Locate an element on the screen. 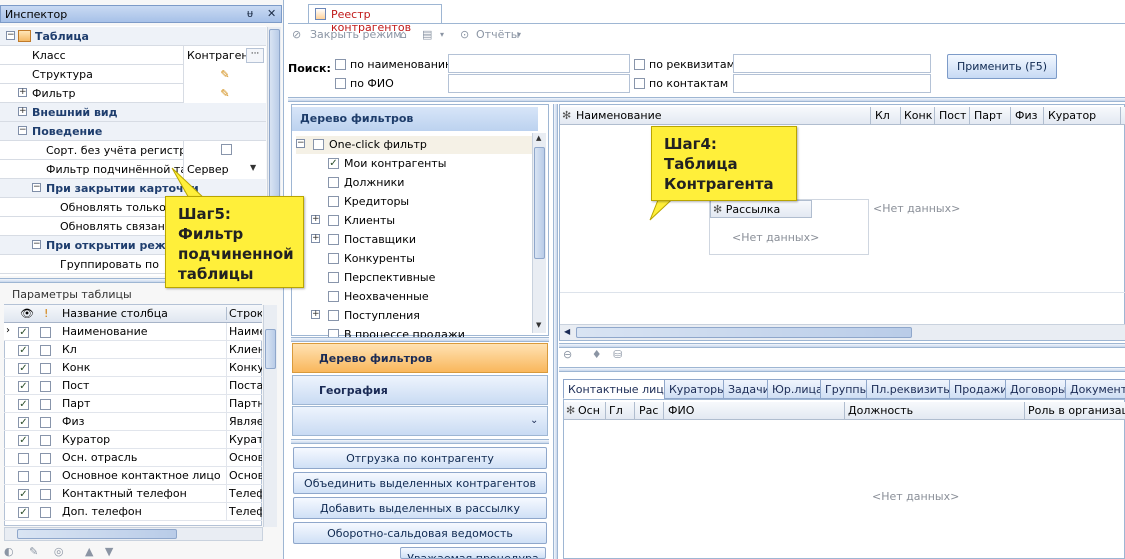 Image resolution: width=1125 pixels, height=559 pixels. category-behavior: − Поведение is located at coordinates (133, 131).